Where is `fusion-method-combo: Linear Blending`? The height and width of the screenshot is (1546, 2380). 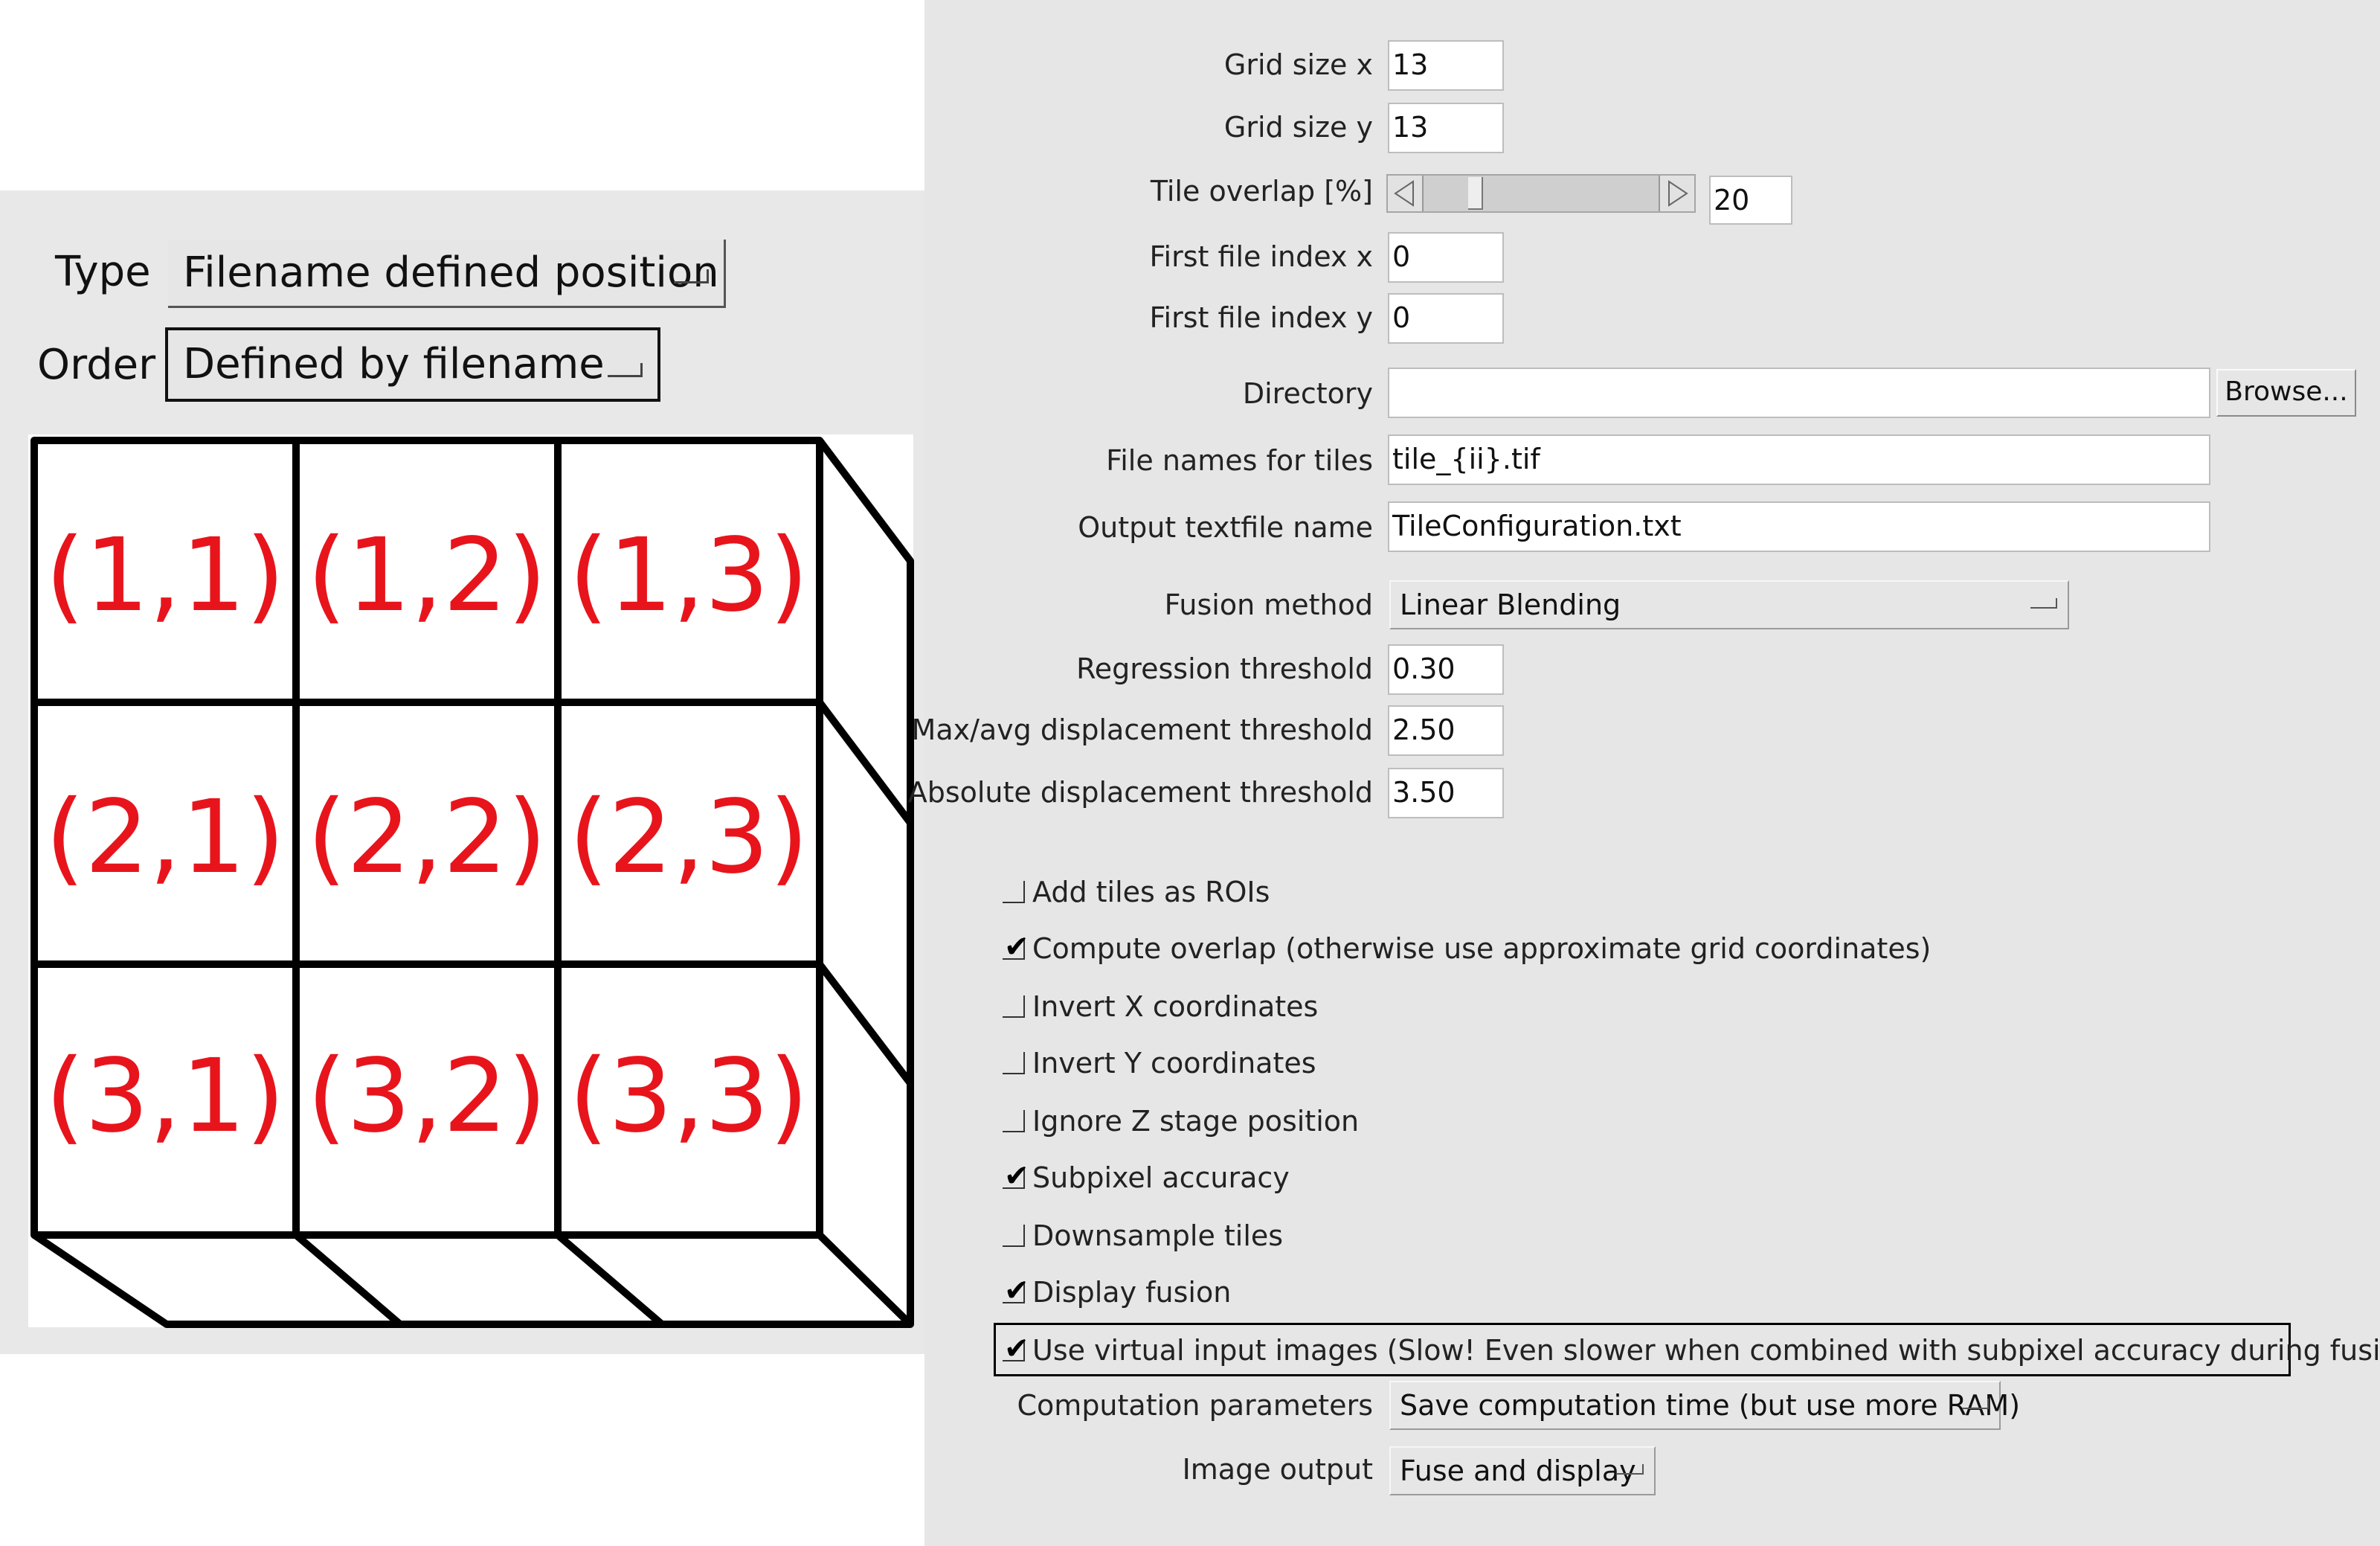
fusion-method-combo: Linear Blending is located at coordinates (1729, 604).